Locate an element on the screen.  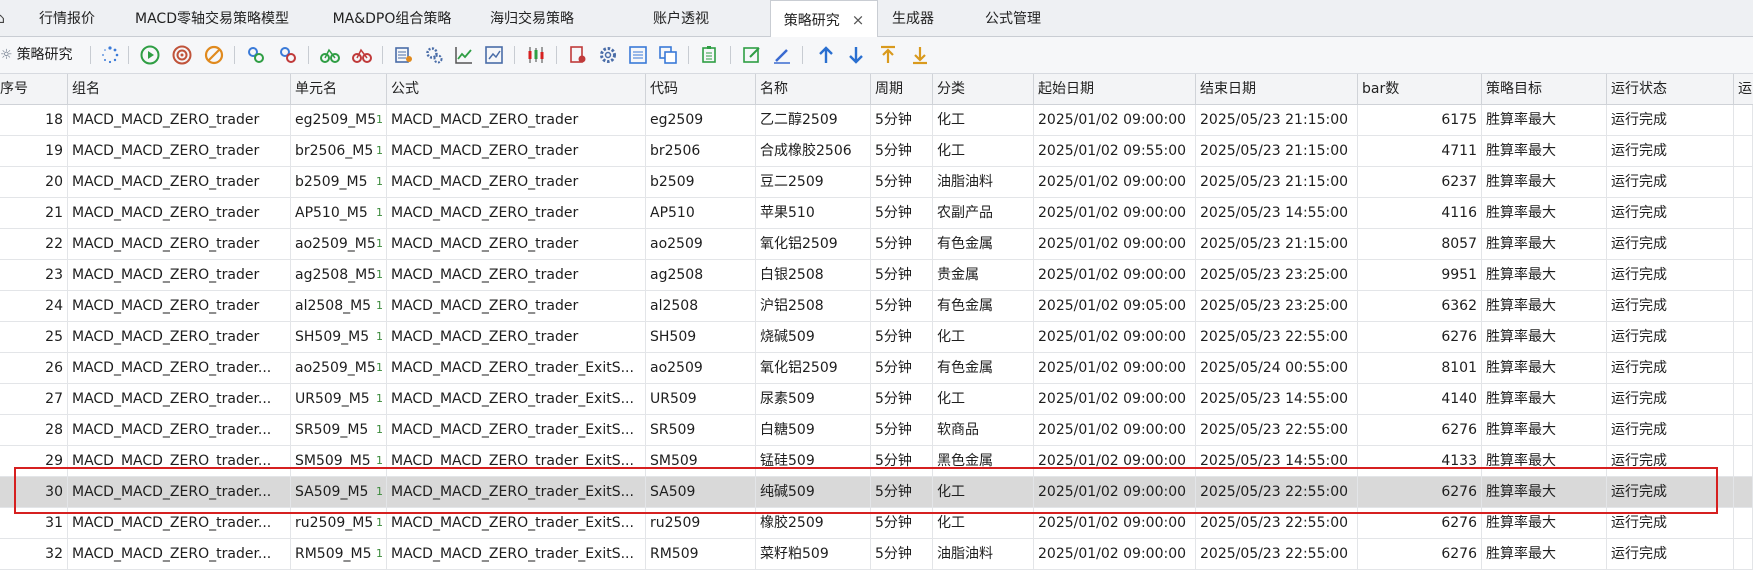
loading-spinner-icon is located at coordinates (110, 55).